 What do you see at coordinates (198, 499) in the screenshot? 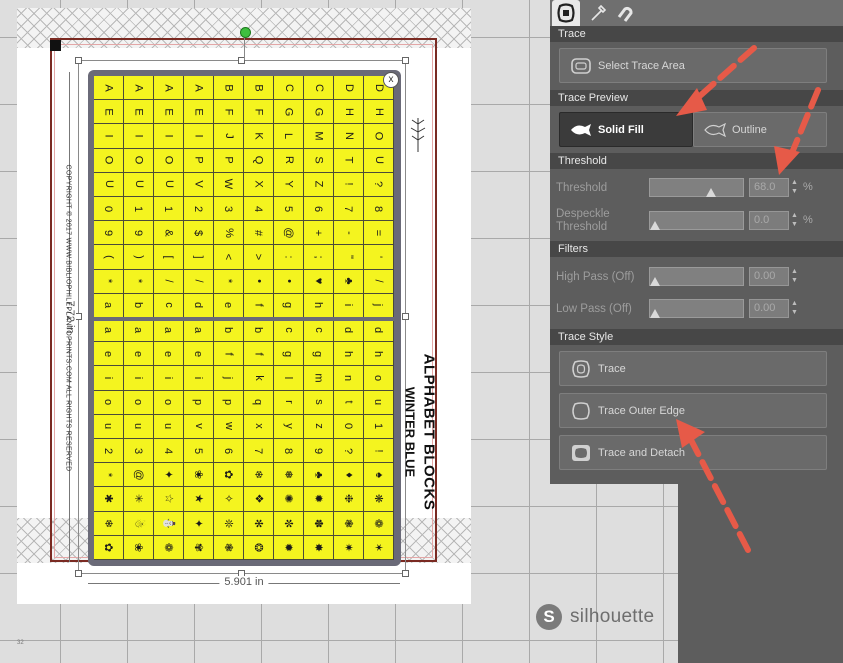
I see `letter-glyph: ★` at bounding box center [198, 499].